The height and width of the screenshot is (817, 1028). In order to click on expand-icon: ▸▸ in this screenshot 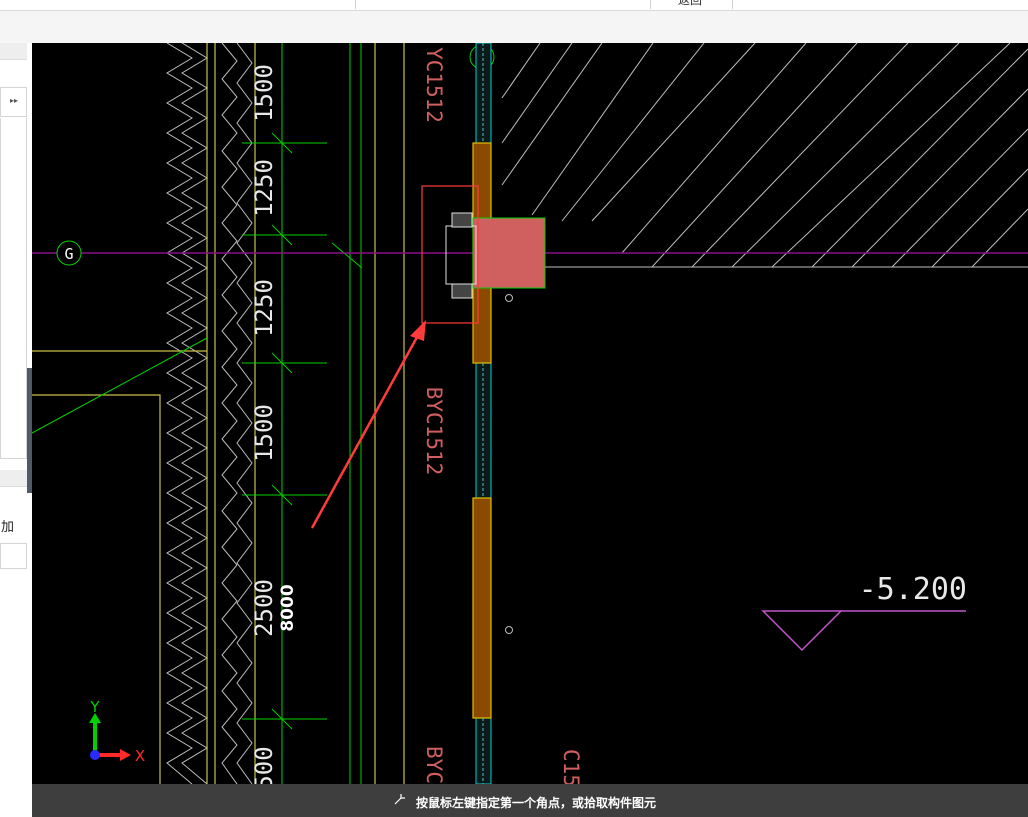, I will do `click(14, 100)`.